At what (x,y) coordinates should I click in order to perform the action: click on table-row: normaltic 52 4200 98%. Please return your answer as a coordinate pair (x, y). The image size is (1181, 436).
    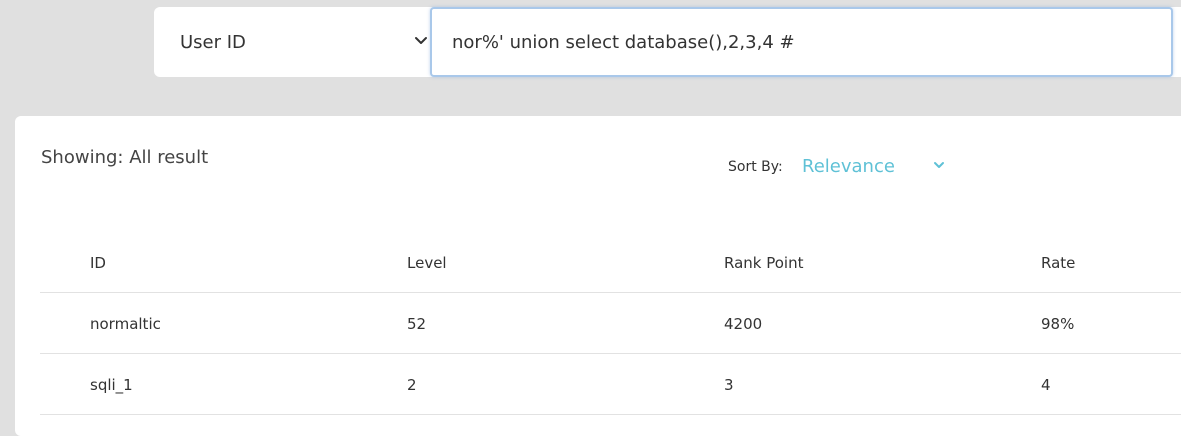
    Looking at the image, I should click on (610, 323).